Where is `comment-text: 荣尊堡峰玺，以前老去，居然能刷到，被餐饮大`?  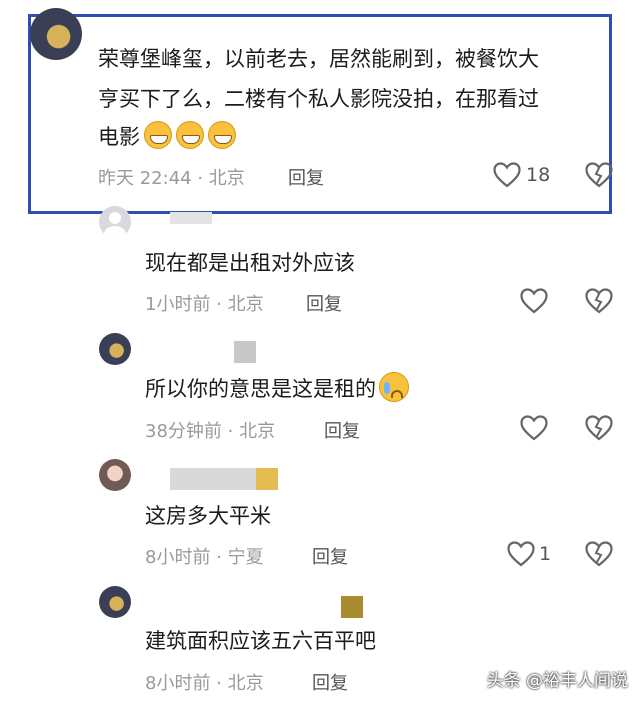 comment-text: 荣尊堡峰玺，以前老去，居然能刷到，被餐饮大 is located at coordinates (318, 59).